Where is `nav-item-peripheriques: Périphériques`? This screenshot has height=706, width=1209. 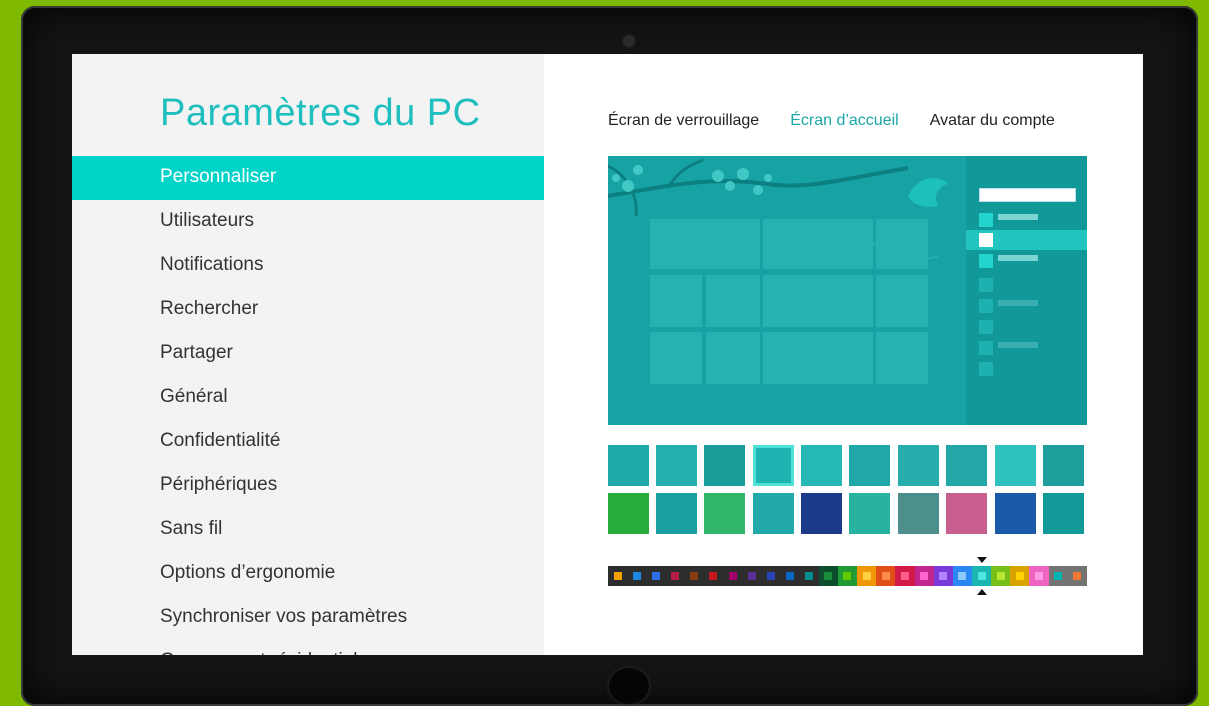 nav-item-peripheriques: Périphériques is located at coordinates (308, 486).